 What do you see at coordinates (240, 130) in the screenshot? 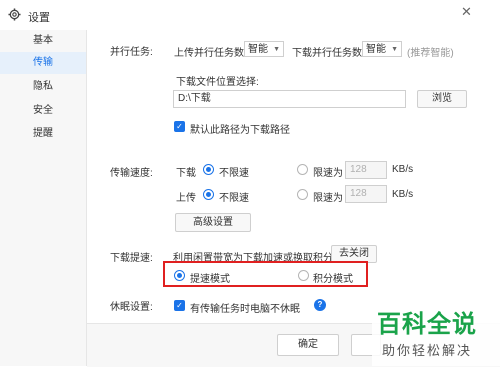
I see `default-path-label: 默认此路径为下载路径` at bounding box center [240, 130].